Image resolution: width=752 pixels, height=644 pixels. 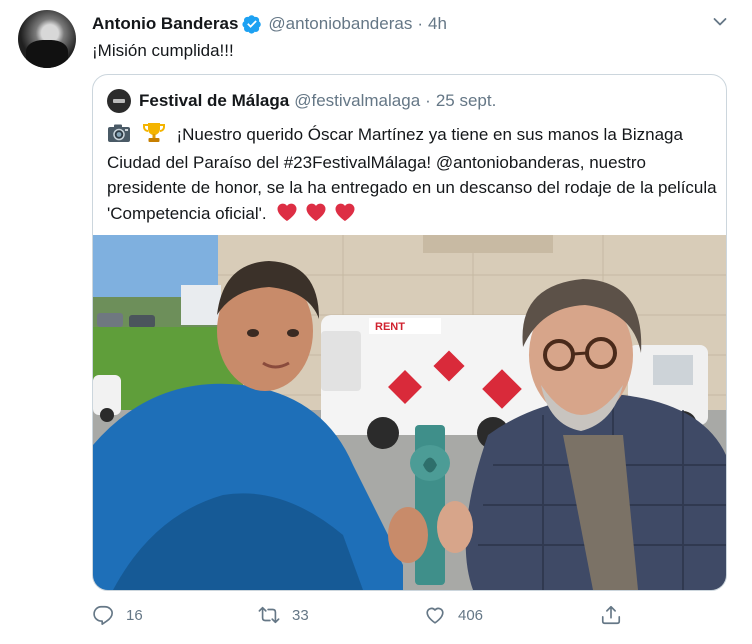 I want to click on share-button, so click(x=611, y=615).